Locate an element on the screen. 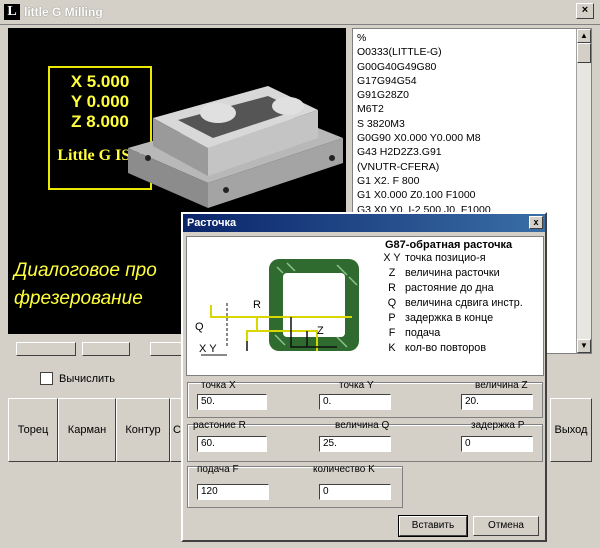 This screenshot has width=600, height=548. title-bar: L little G Milling × is located at coordinates (300, 12).